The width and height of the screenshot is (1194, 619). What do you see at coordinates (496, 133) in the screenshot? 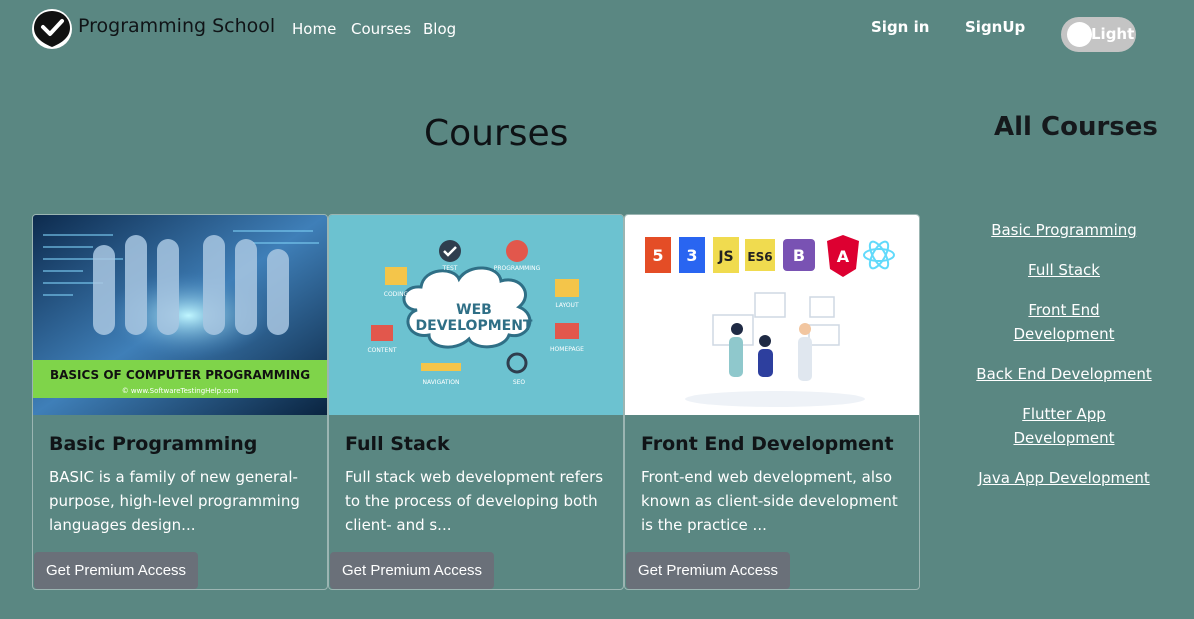
I see `page-title: Courses` at bounding box center [496, 133].